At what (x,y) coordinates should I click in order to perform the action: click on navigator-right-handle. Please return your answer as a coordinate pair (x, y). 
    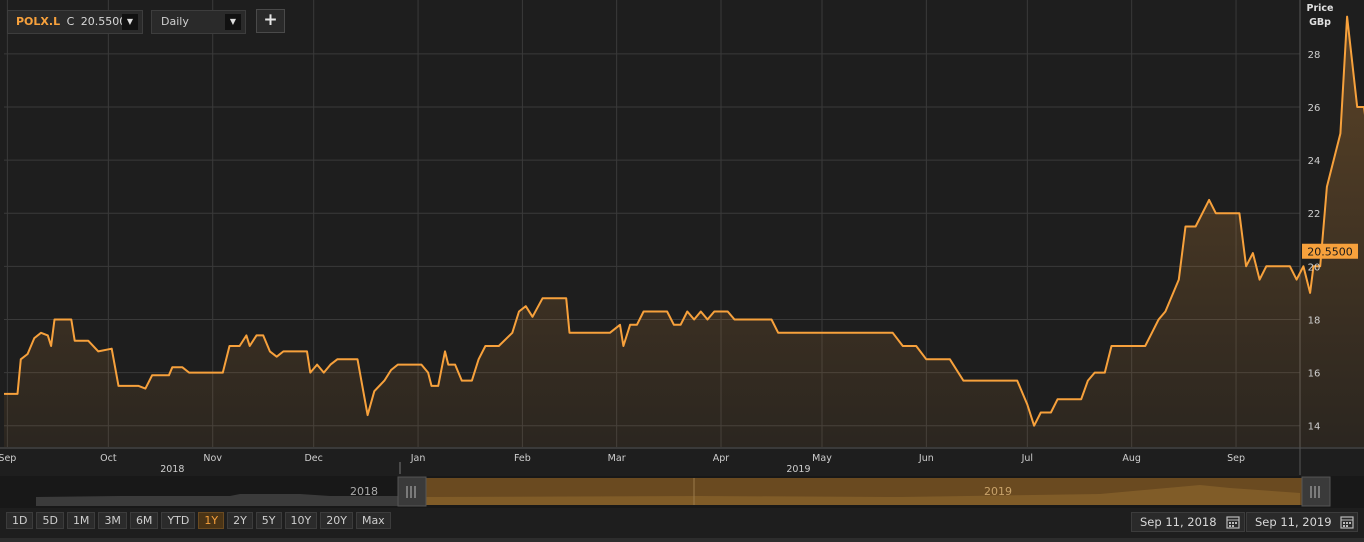
    Looking at the image, I should click on (1316, 491).